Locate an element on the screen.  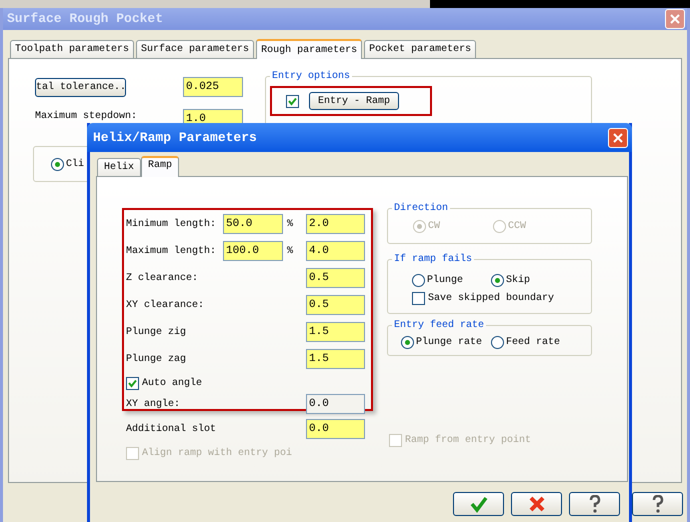
field-label: XY angle: is located at coordinates (154, 405).